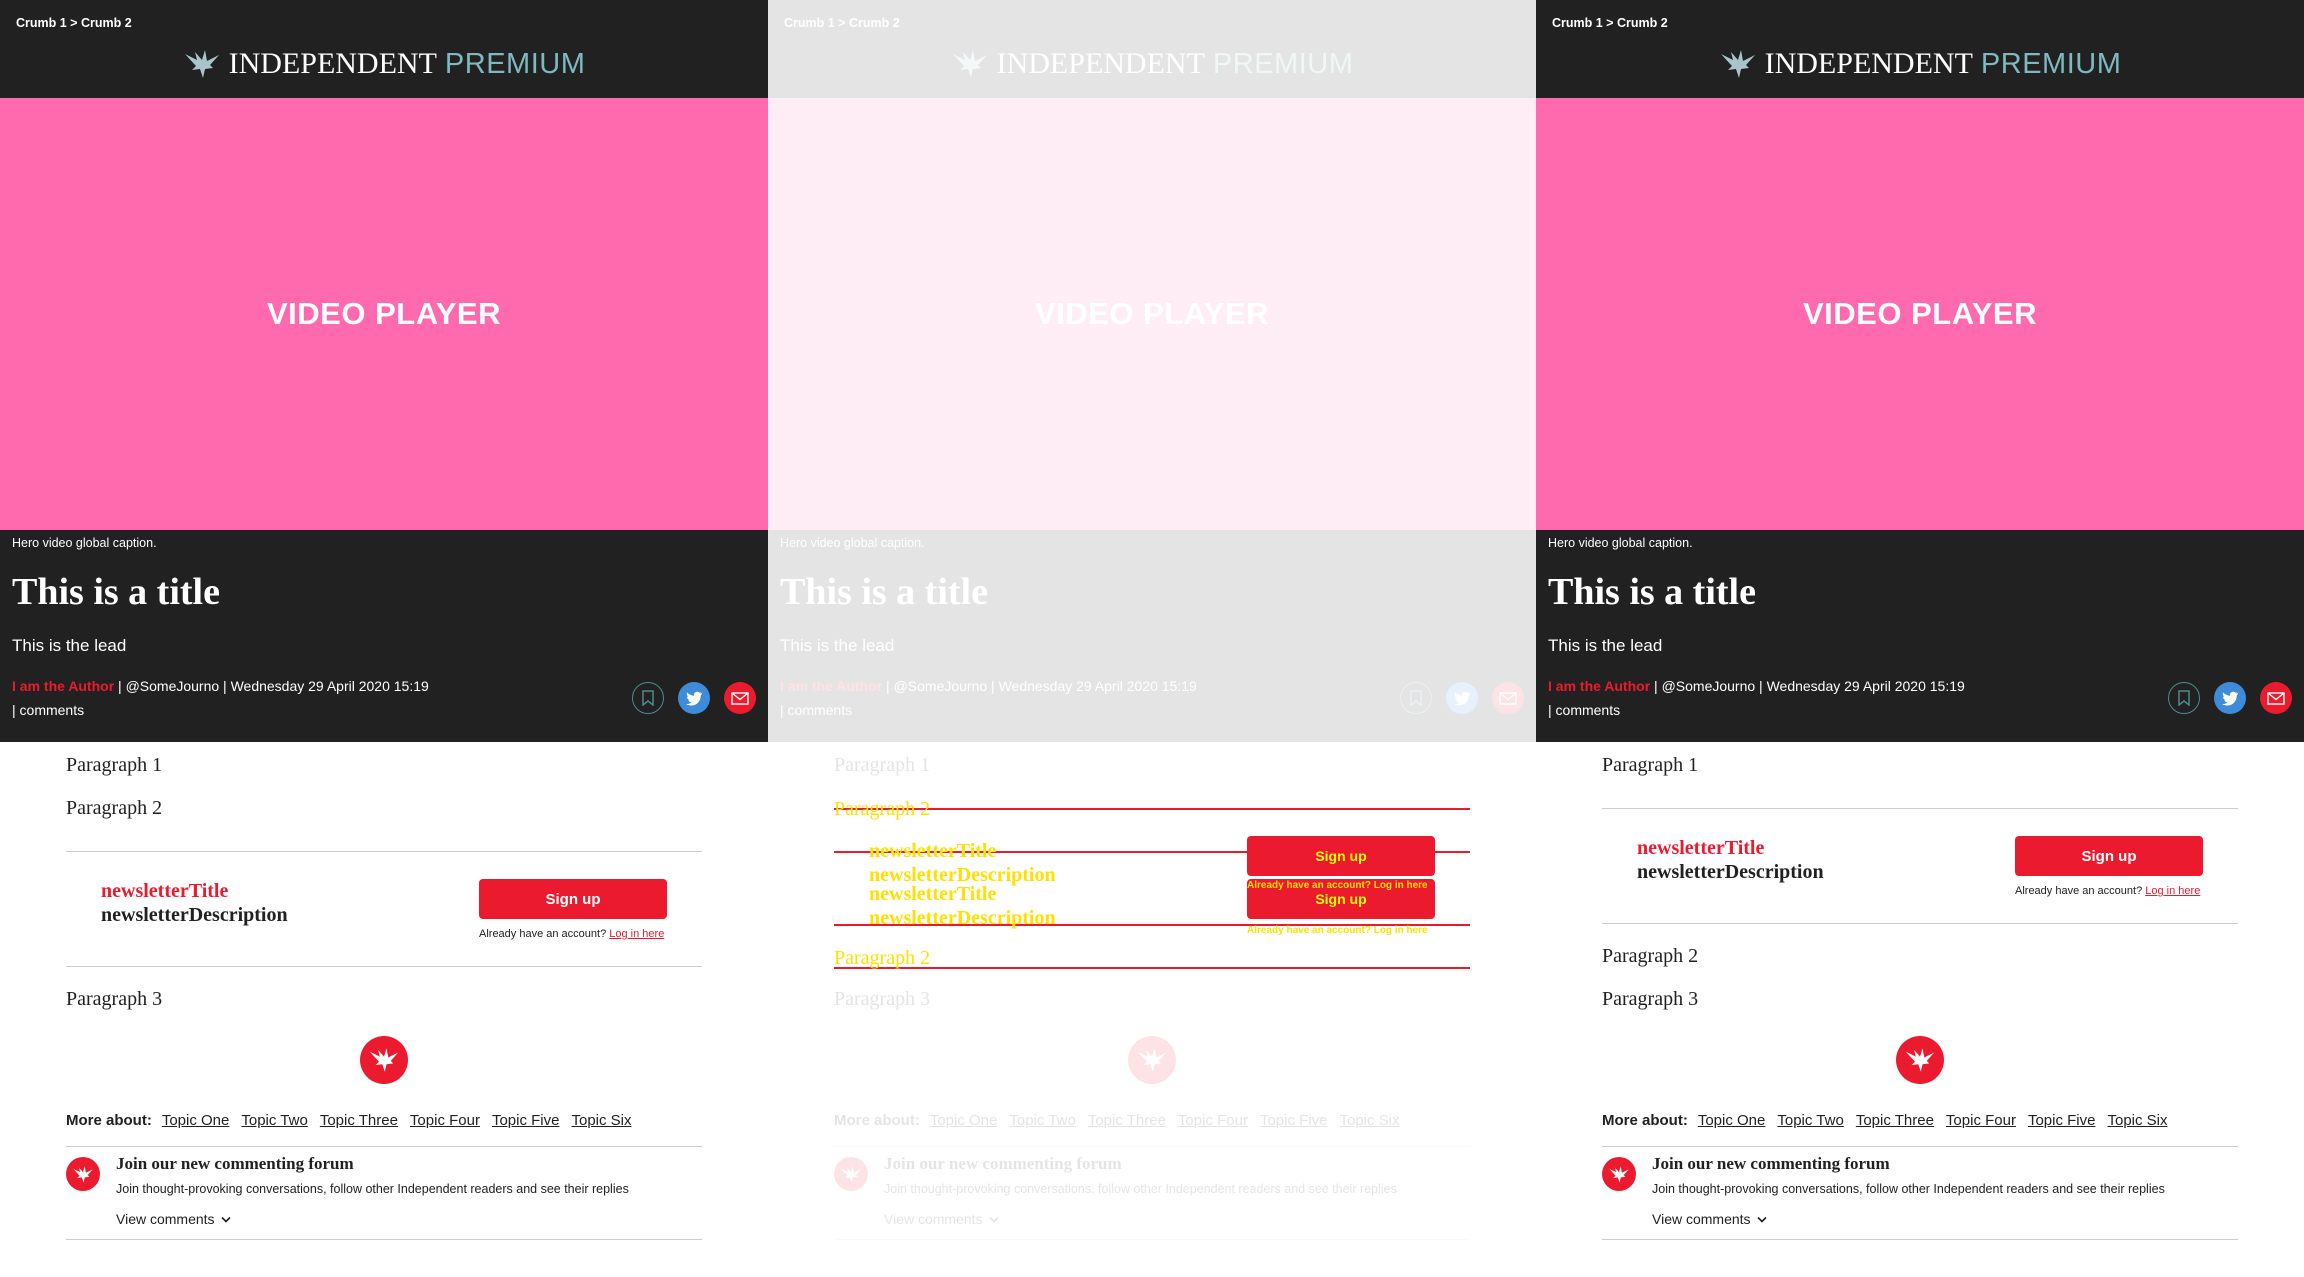 Image resolution: width=2304 pixels, height=1277 pixels. What do you see at coordinates (332, 63) in the screenshot?
I see `logo-brand: INDEPENDENT` at bounding box center [332, 63].